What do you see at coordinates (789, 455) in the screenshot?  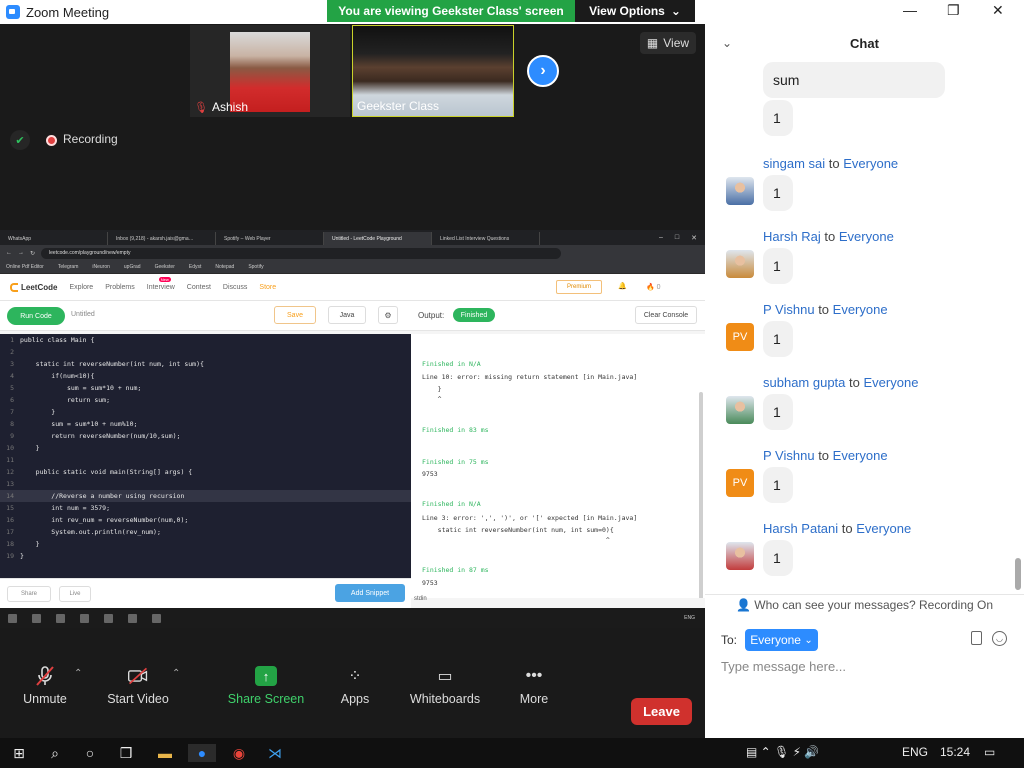 I see `sender-name: P Vishnu` at bounding box center [789, 455].